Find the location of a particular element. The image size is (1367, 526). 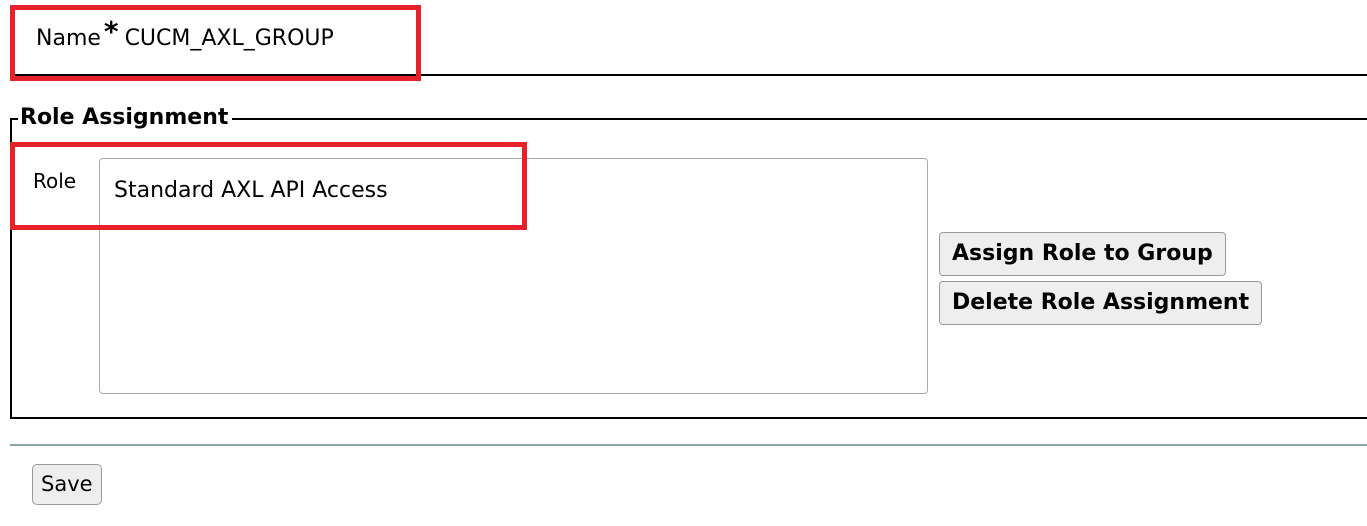

save-button: Save is located at coordinates (67, 484).